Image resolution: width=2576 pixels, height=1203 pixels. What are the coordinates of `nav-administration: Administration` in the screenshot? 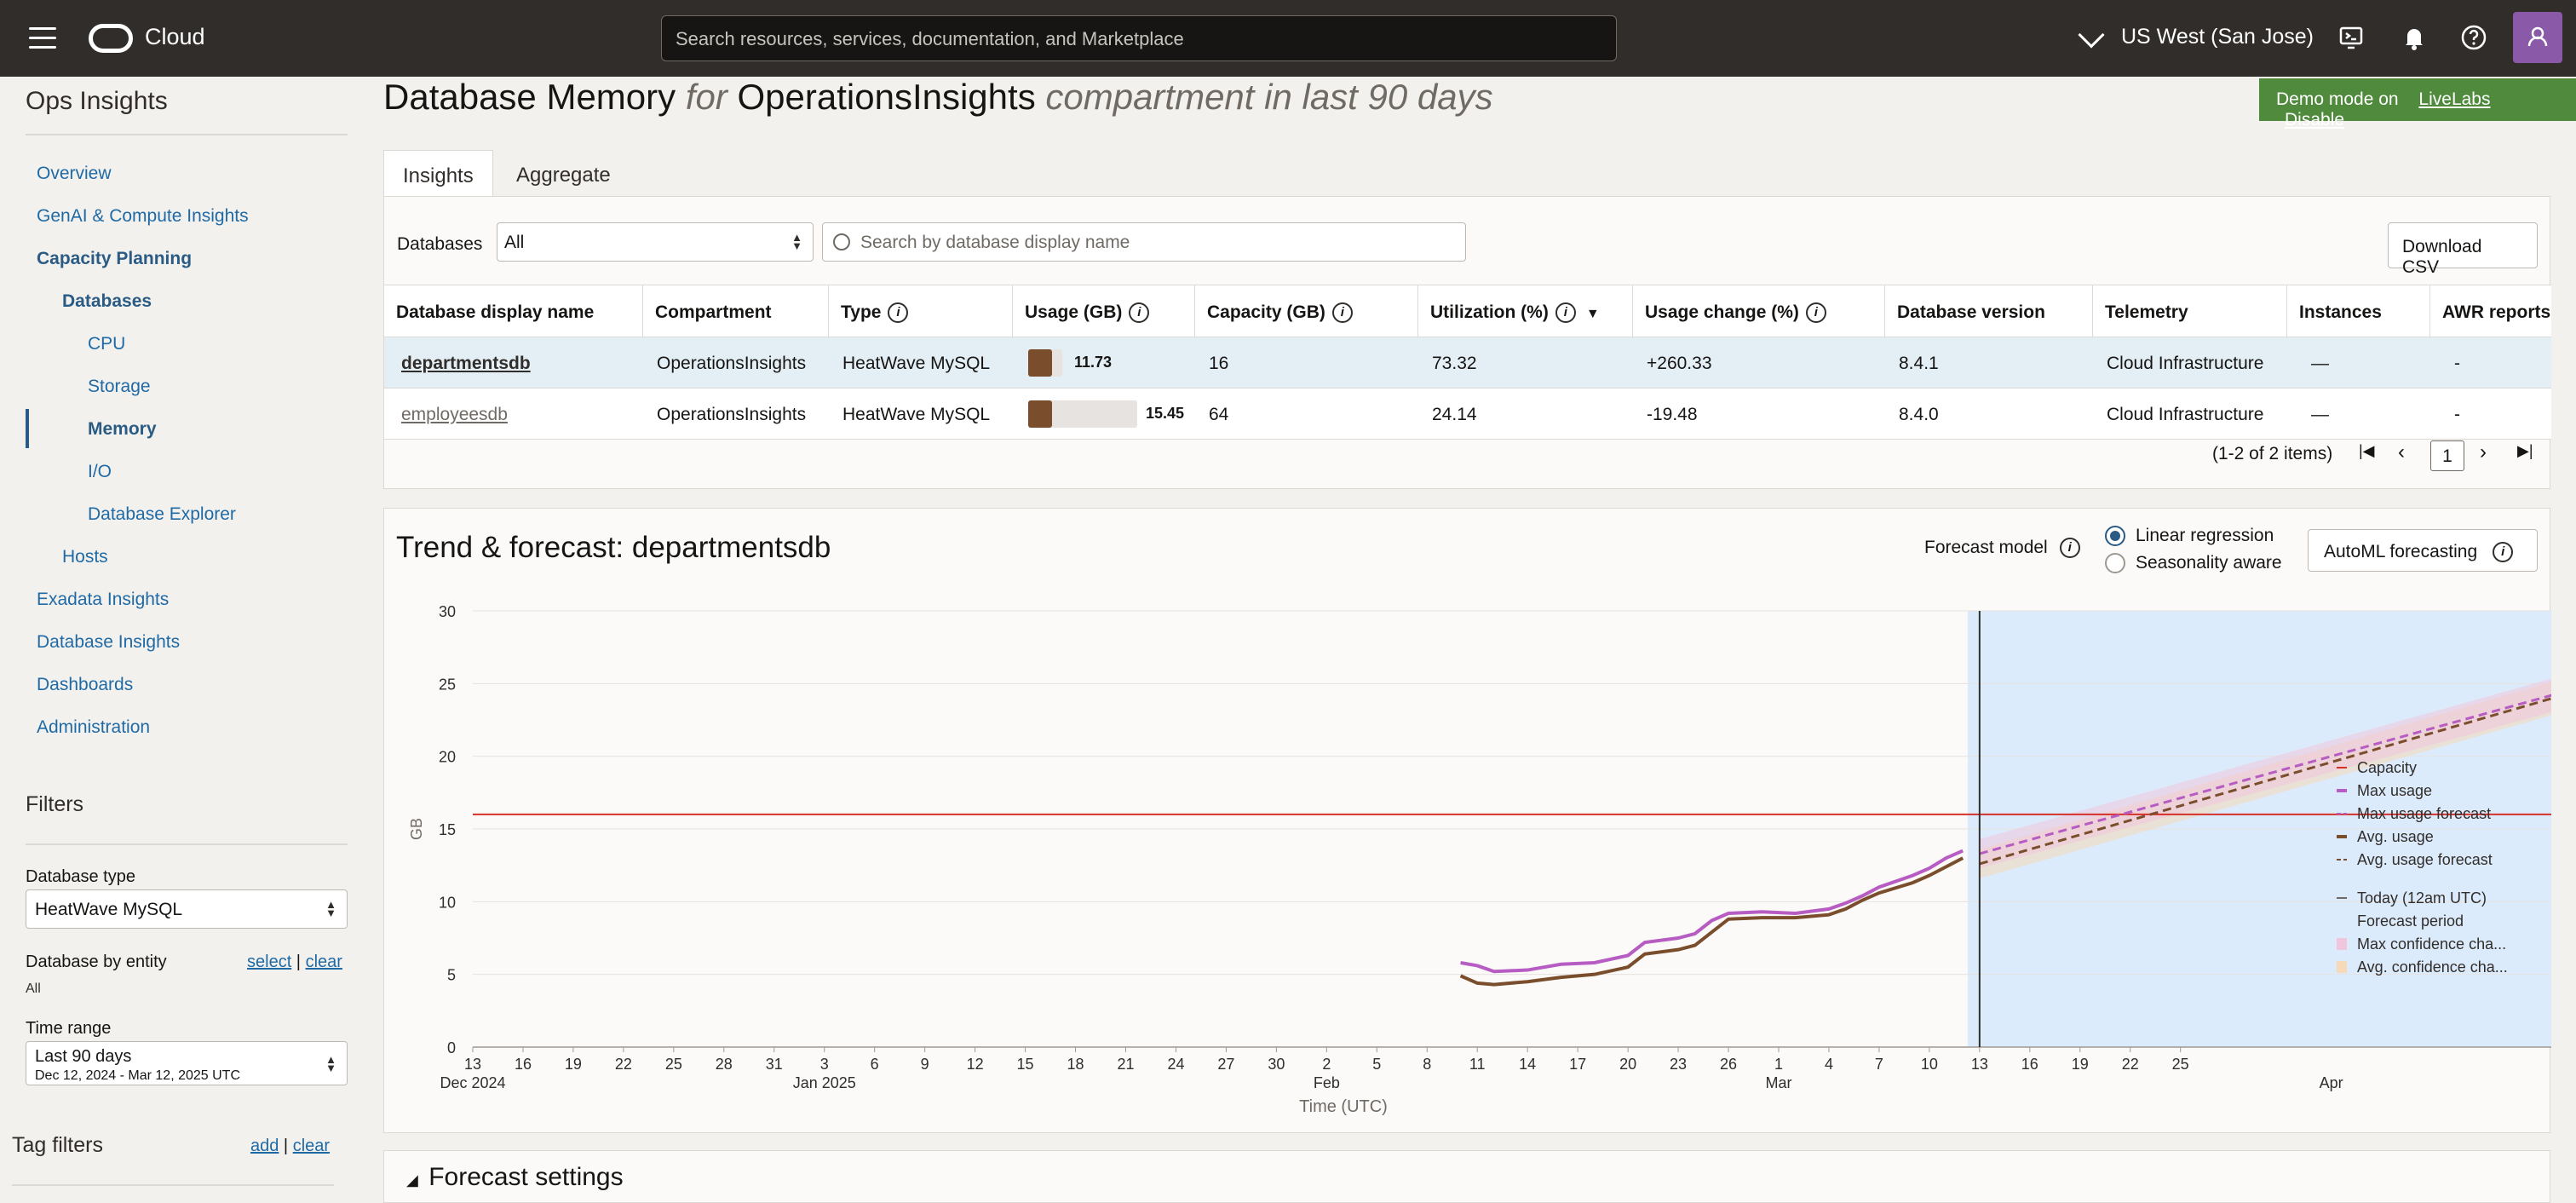 It's located at (94, 727).